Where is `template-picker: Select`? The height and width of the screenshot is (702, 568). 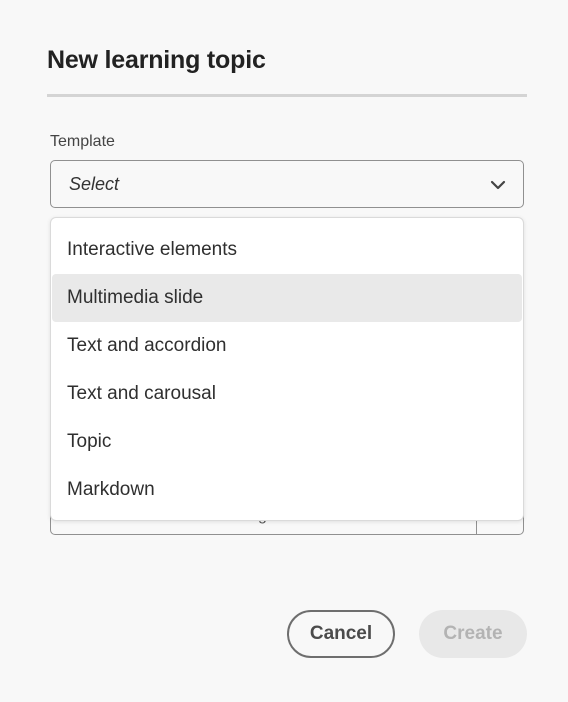 template-picker: Select is located at coordinates (287, 184).